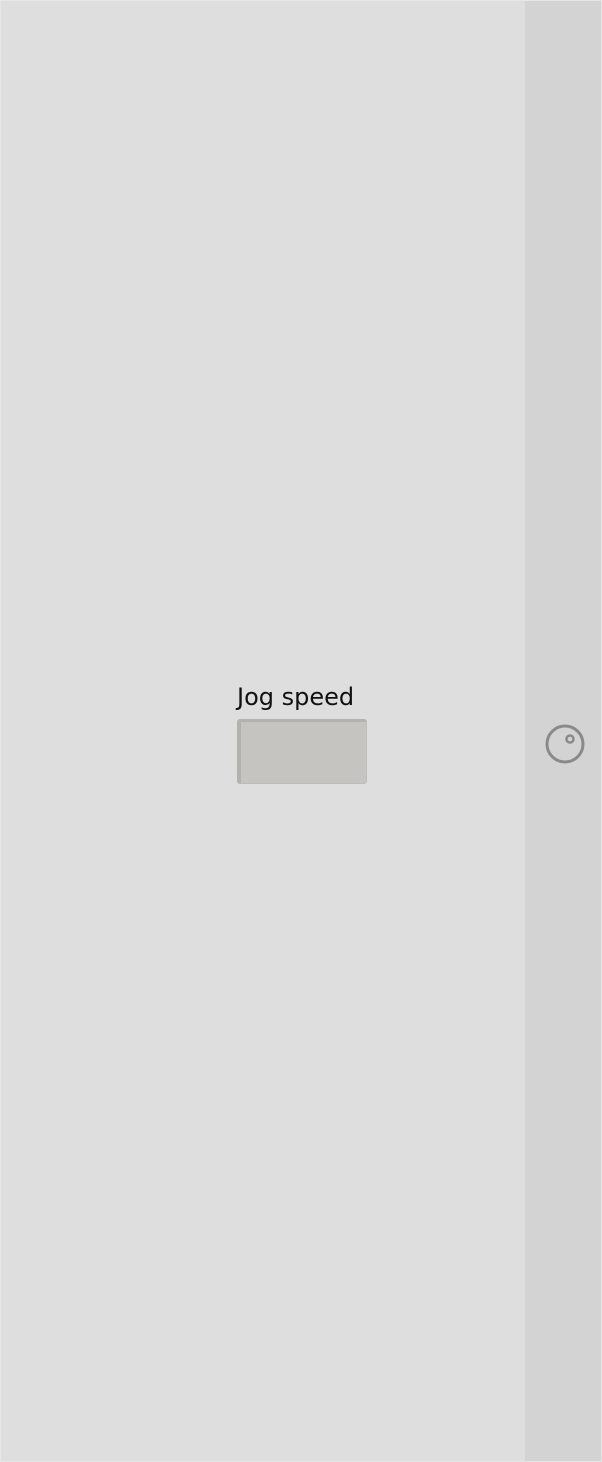  Describe the element at coordinates (302, 751) in the screenshot. I see `jog-speed-field` at that location.